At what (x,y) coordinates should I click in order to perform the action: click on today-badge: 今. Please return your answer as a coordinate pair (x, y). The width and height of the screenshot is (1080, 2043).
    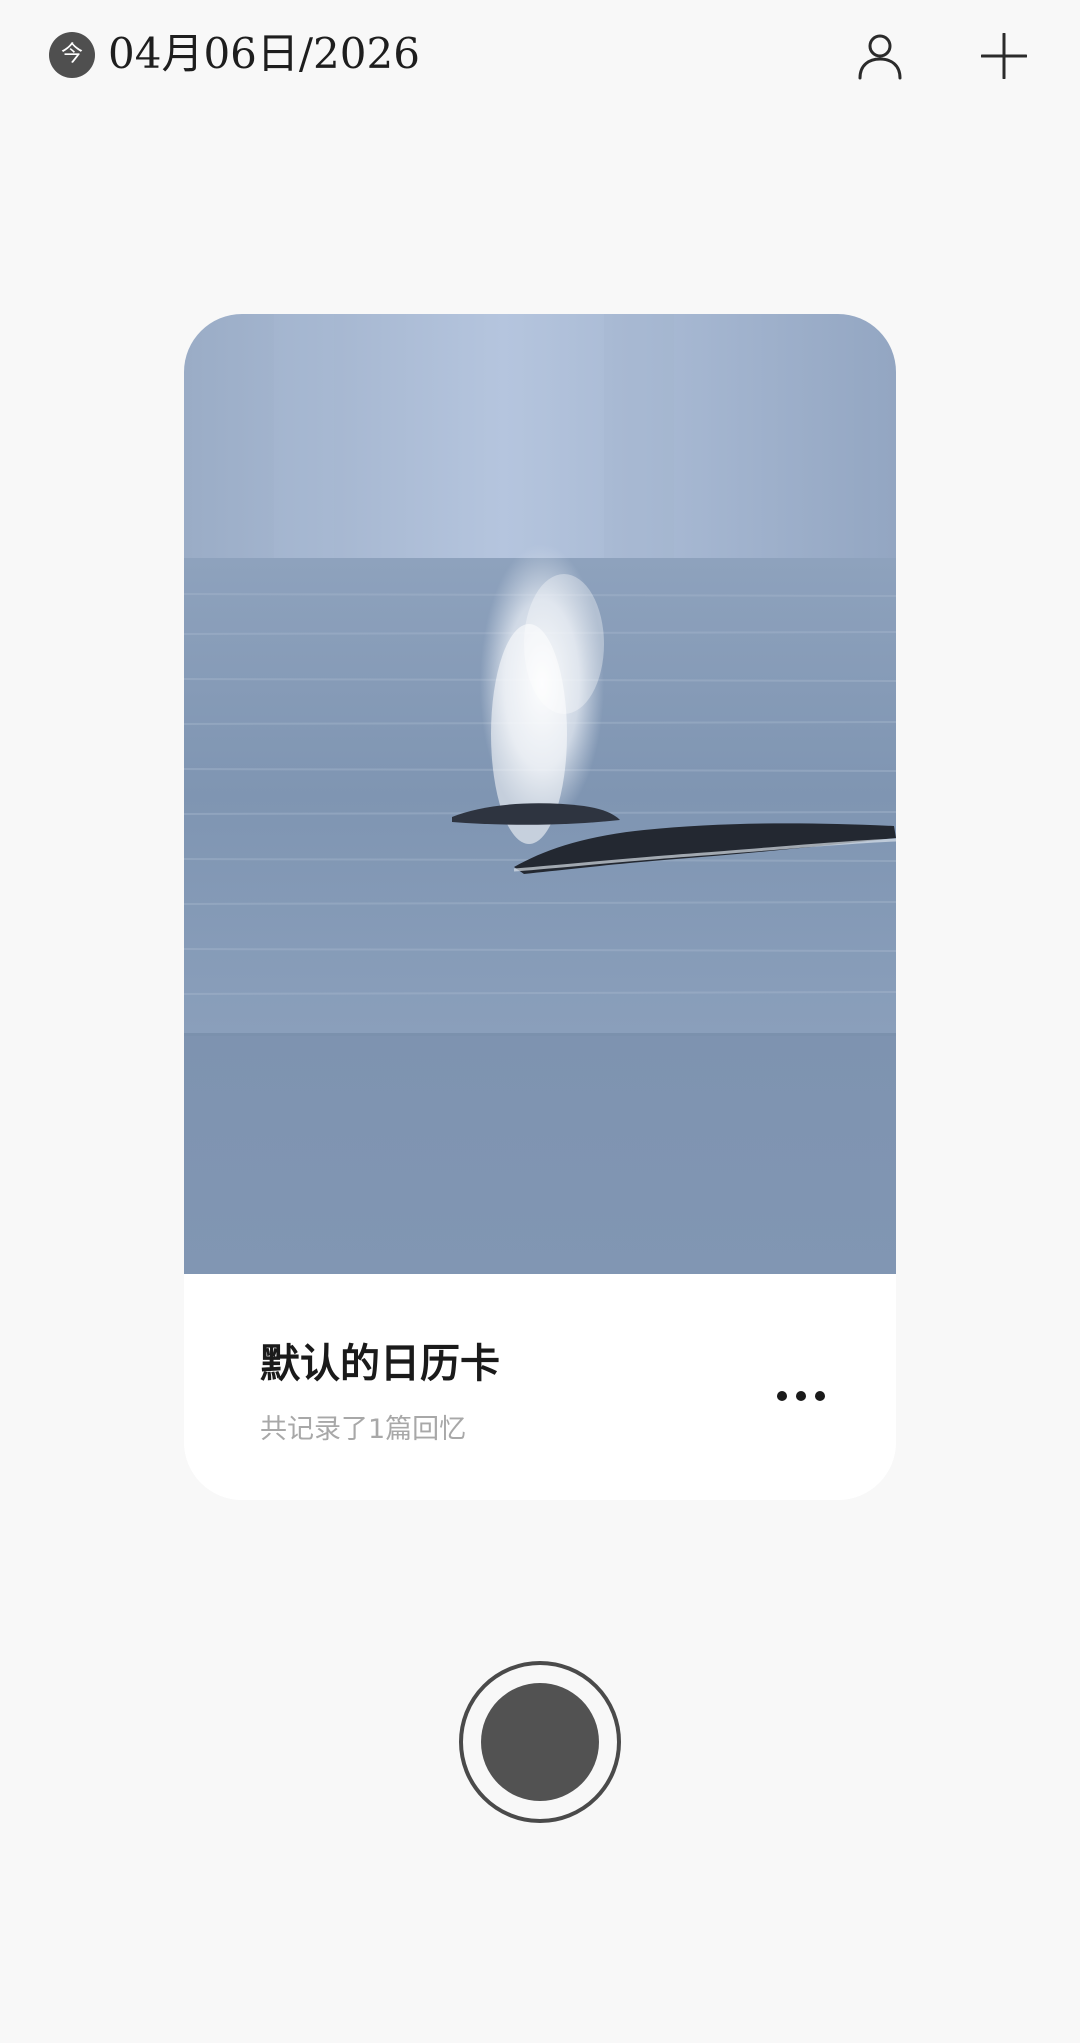
    Looking at the image, I should click on (72, 55).